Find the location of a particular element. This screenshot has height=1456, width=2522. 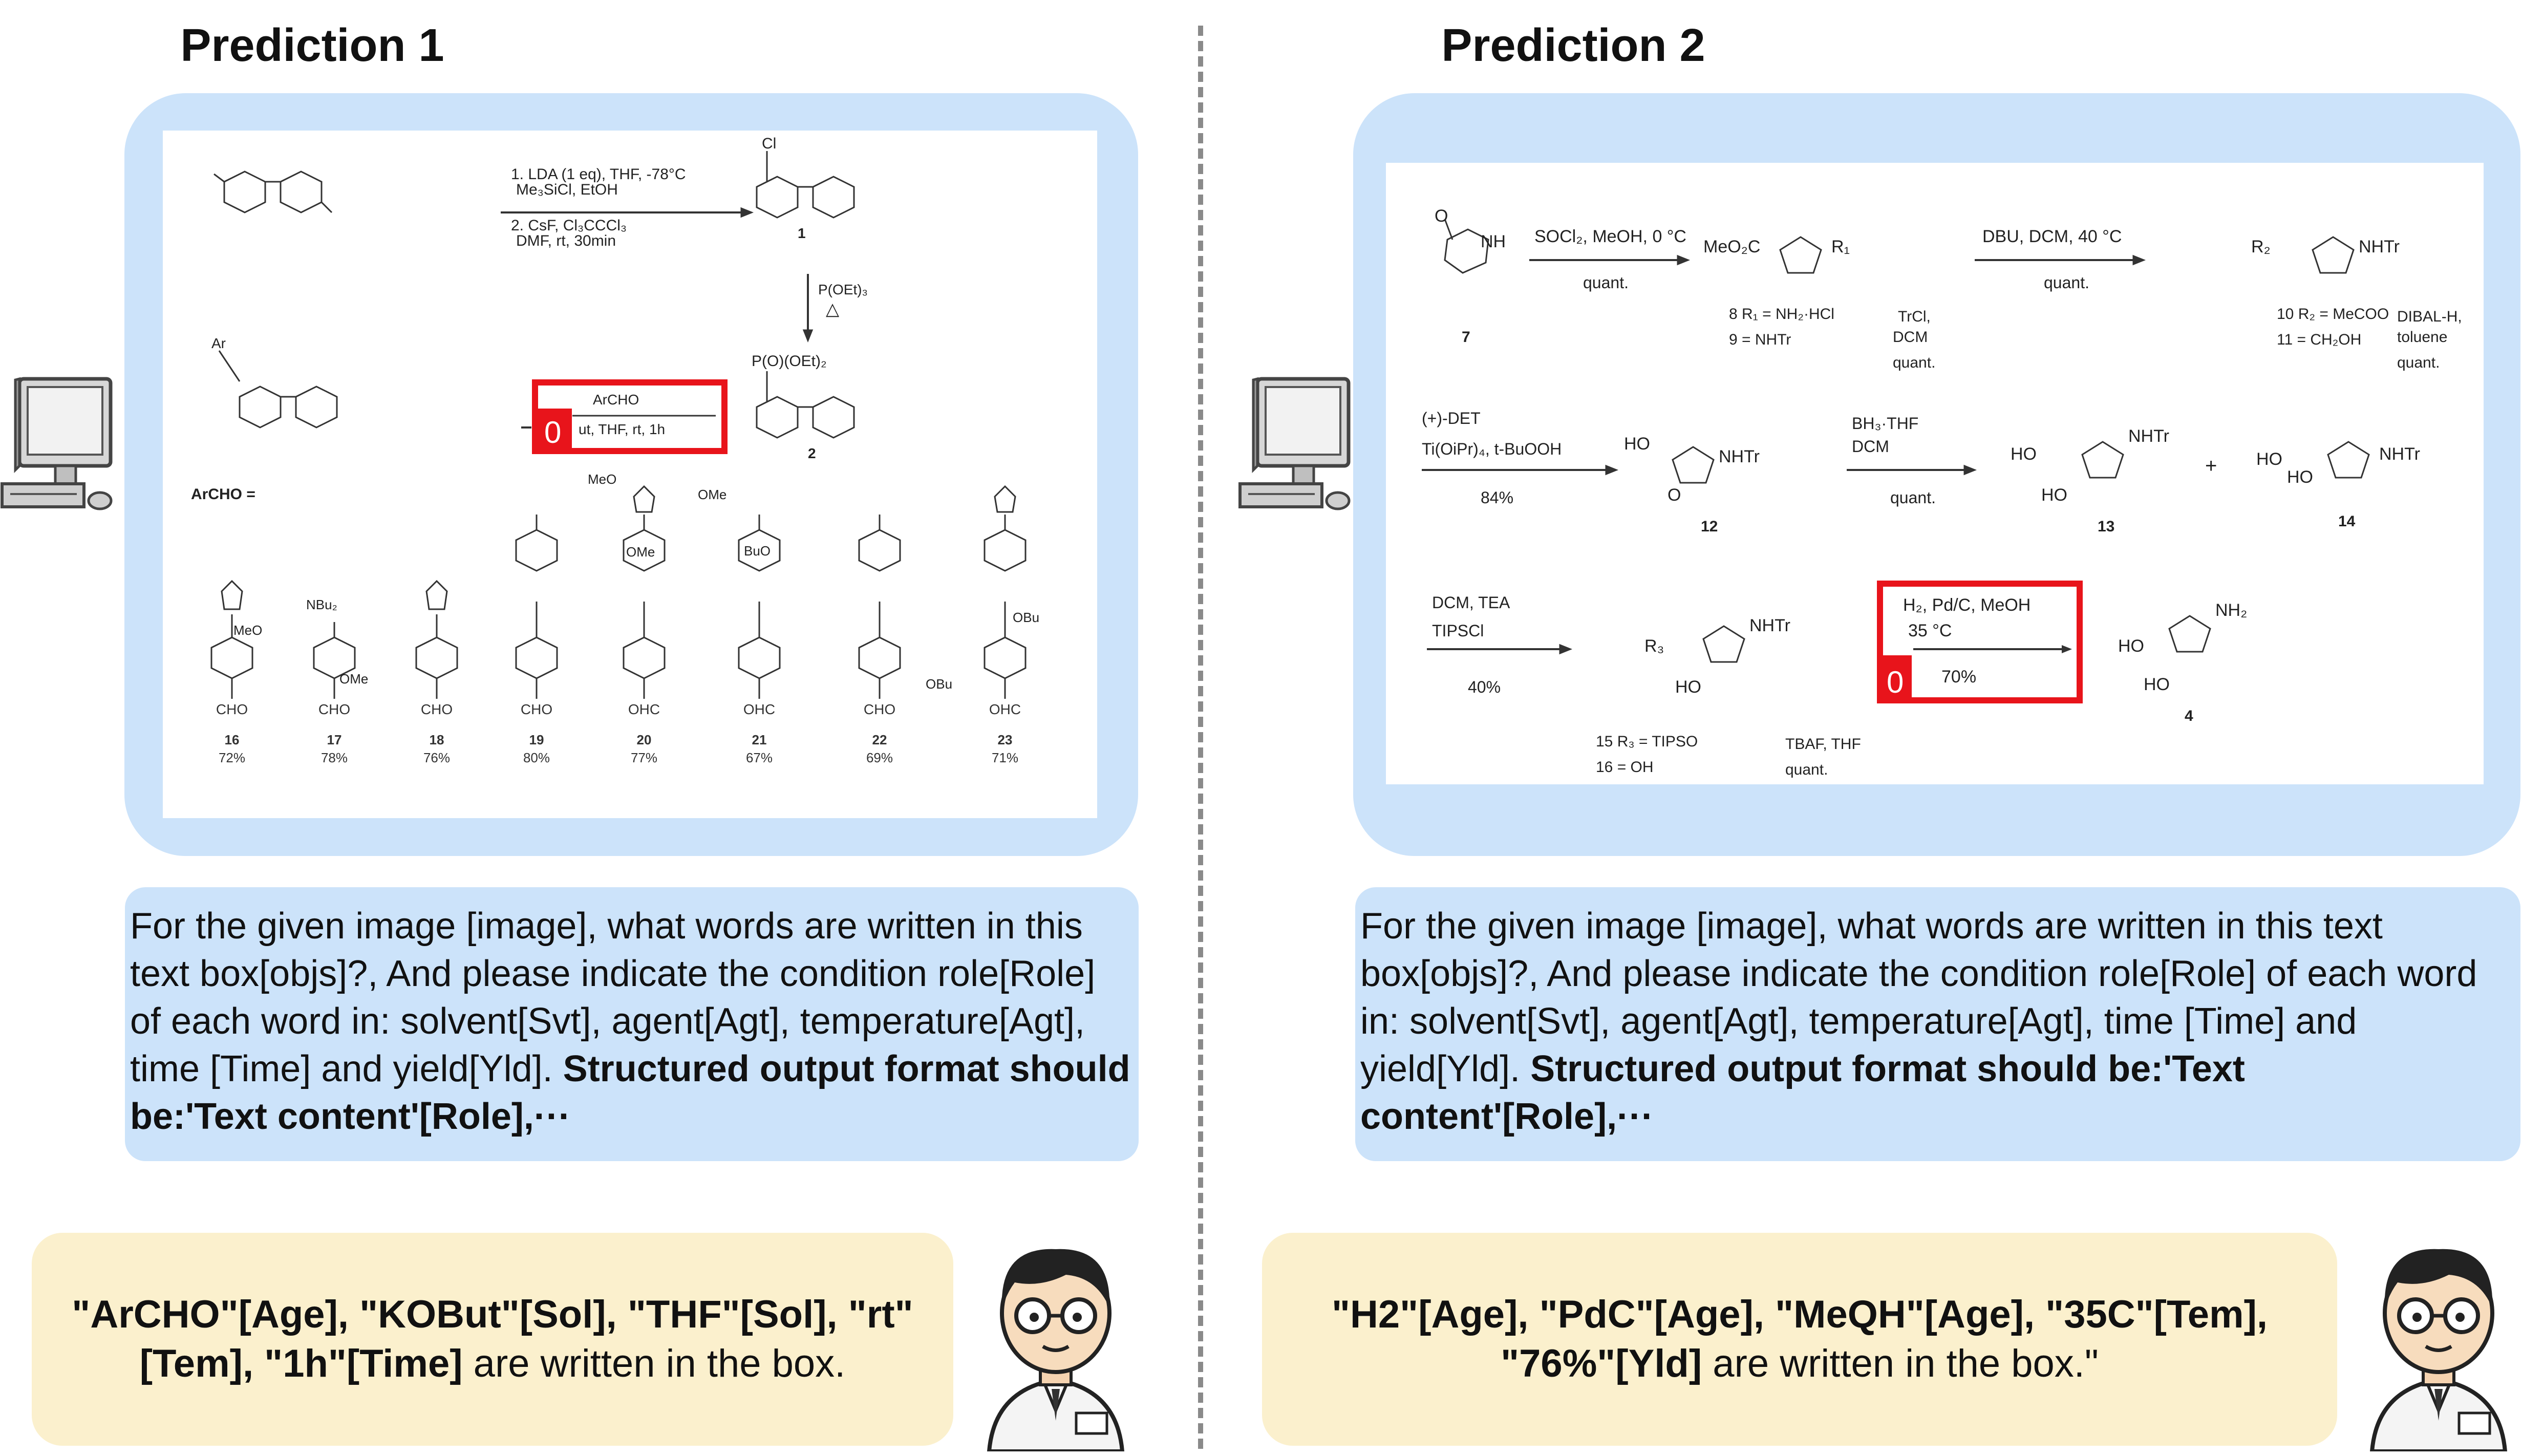

subst-buo: BuO is located at coordinates (757, 551).